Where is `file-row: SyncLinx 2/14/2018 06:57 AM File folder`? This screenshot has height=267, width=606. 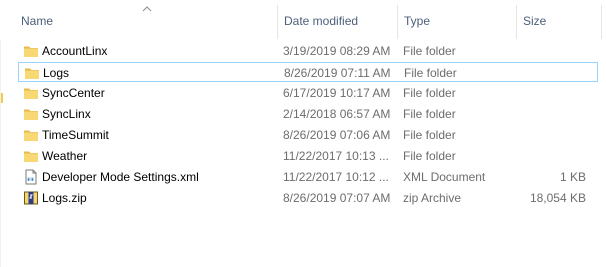
file-row: SyncLinx 2/14/2018 06:57 AM File folder is located at coordinates (308, 114).